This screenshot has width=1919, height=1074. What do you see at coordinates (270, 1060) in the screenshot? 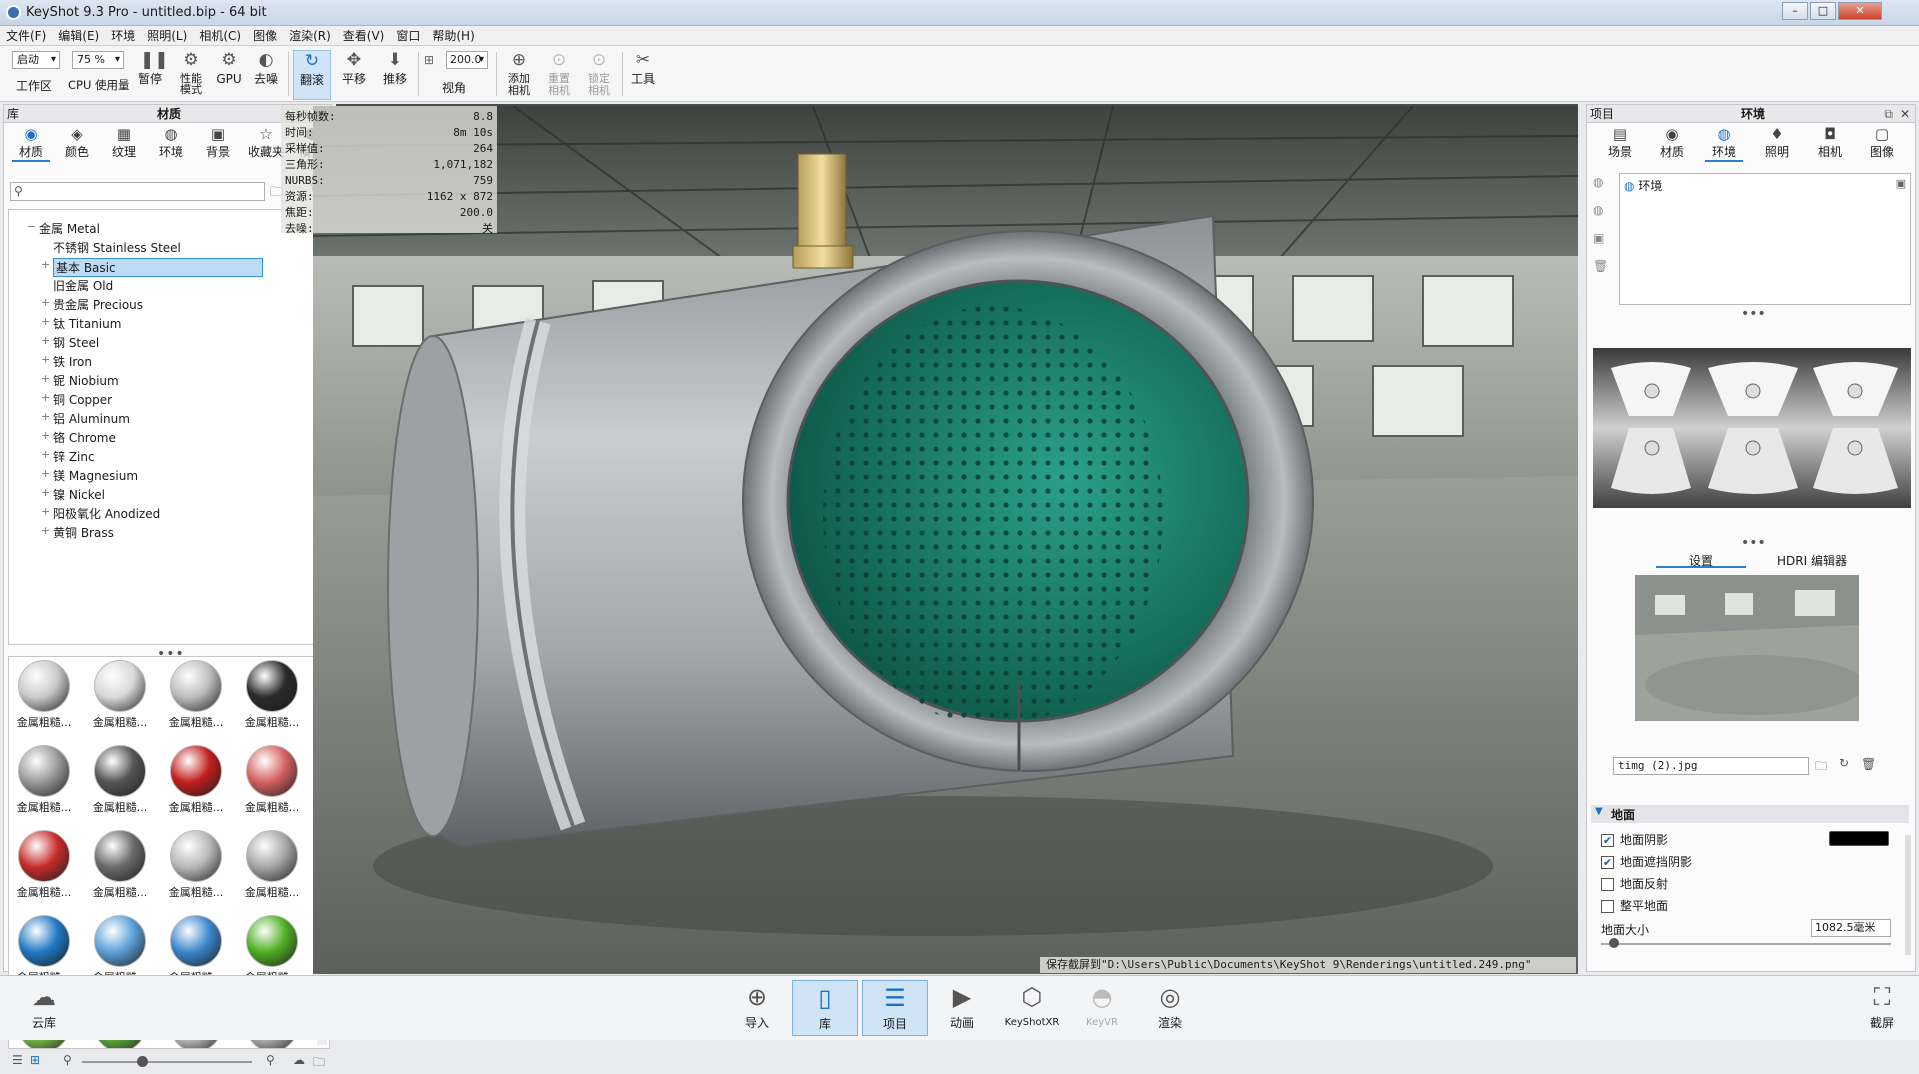
I see `zoom-in-icon: ⚲` at bounding box center [270, 1060].